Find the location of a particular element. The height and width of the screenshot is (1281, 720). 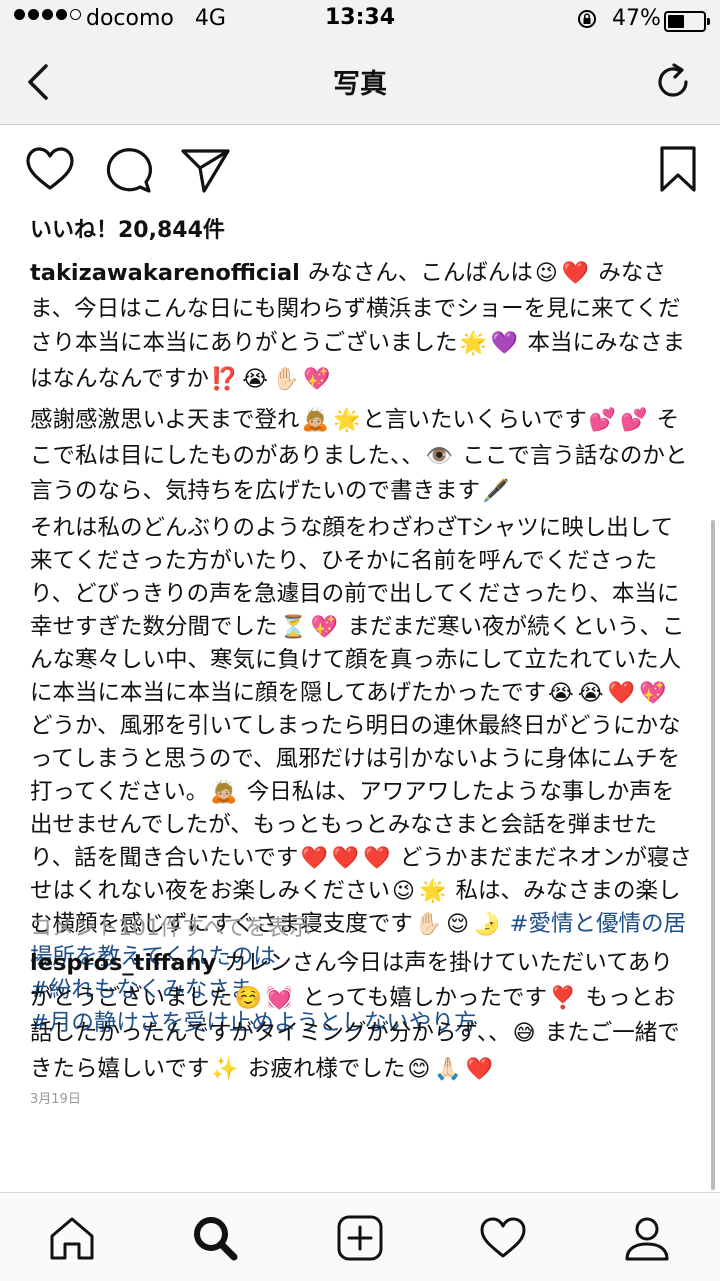

purple-heart-emoji: 💜 is located at coordinates (504, 343).